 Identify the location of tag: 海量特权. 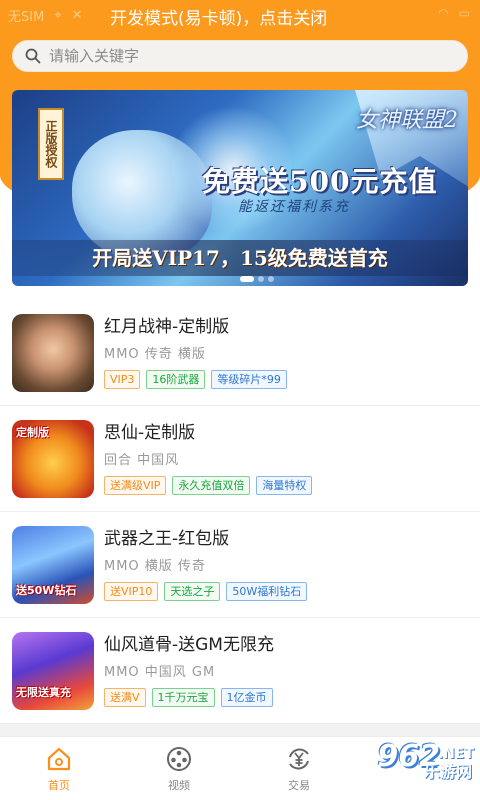
(284, 485).